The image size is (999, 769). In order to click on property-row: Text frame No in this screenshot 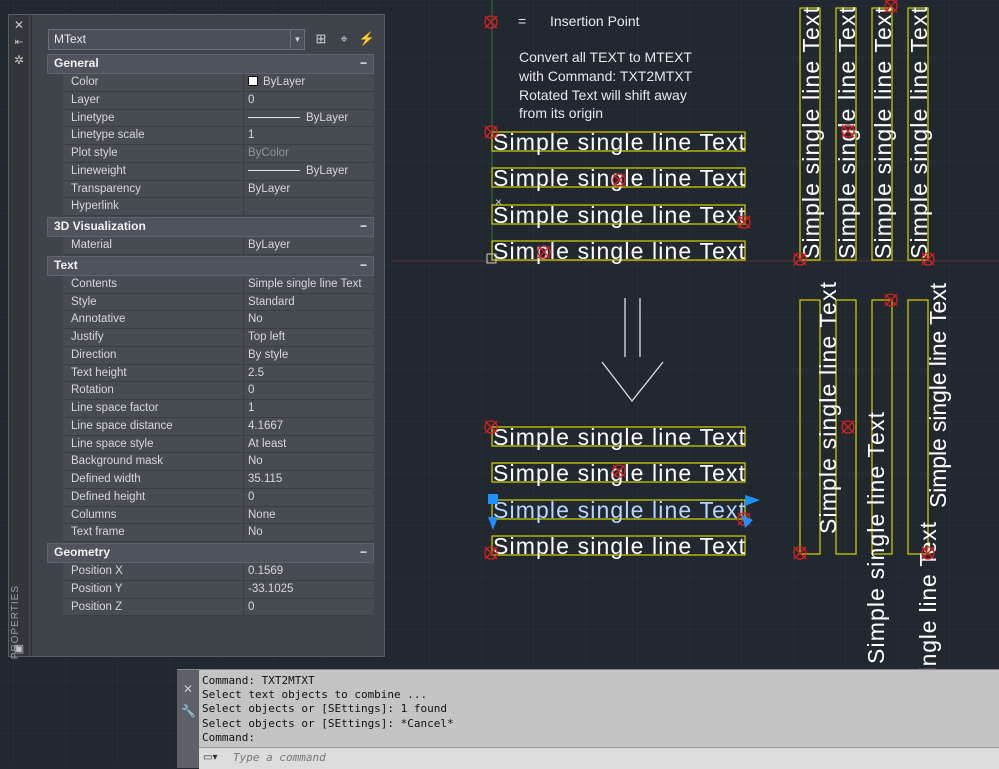, I will do `click(210, 533)`.